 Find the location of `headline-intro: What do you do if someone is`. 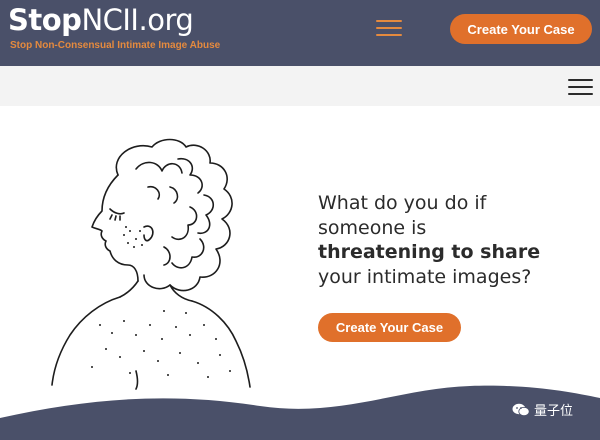

headline-intro: What do you do if someone is is located at coordinates (402, 215).